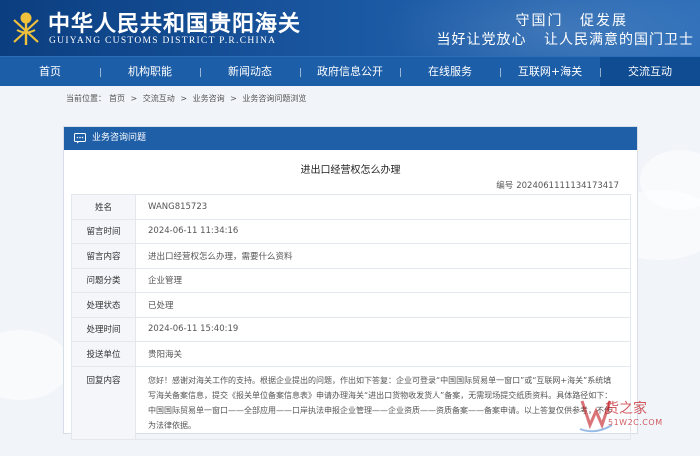  I want to click on breadcrumb-current: 业务咨询问题浏览, so click(274, 98).